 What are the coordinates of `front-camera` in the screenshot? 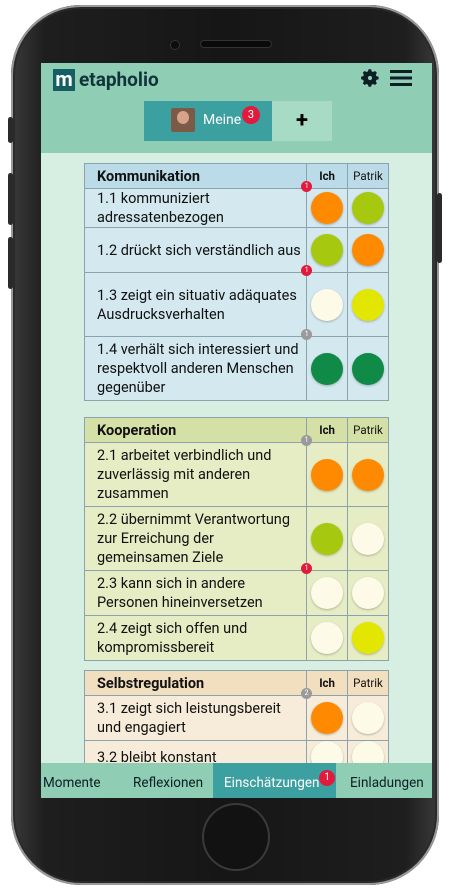 It's located at (175, 45).